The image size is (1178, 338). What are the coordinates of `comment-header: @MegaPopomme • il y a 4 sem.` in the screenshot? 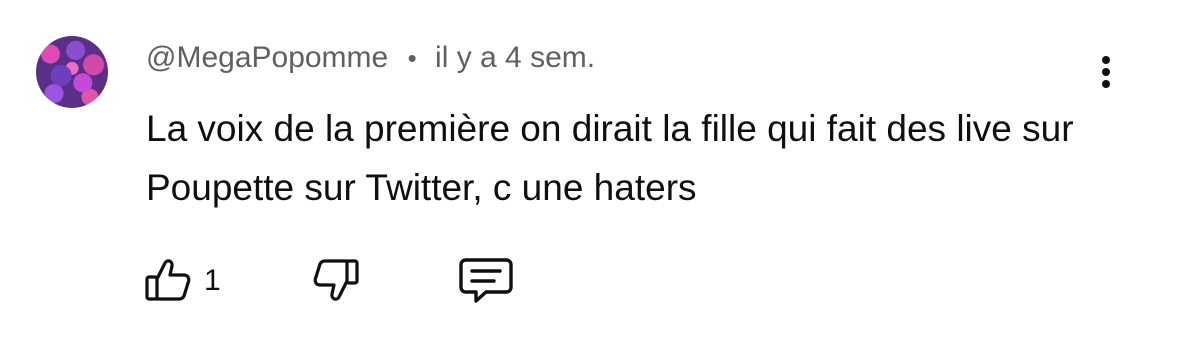 It's located at (370, 58).